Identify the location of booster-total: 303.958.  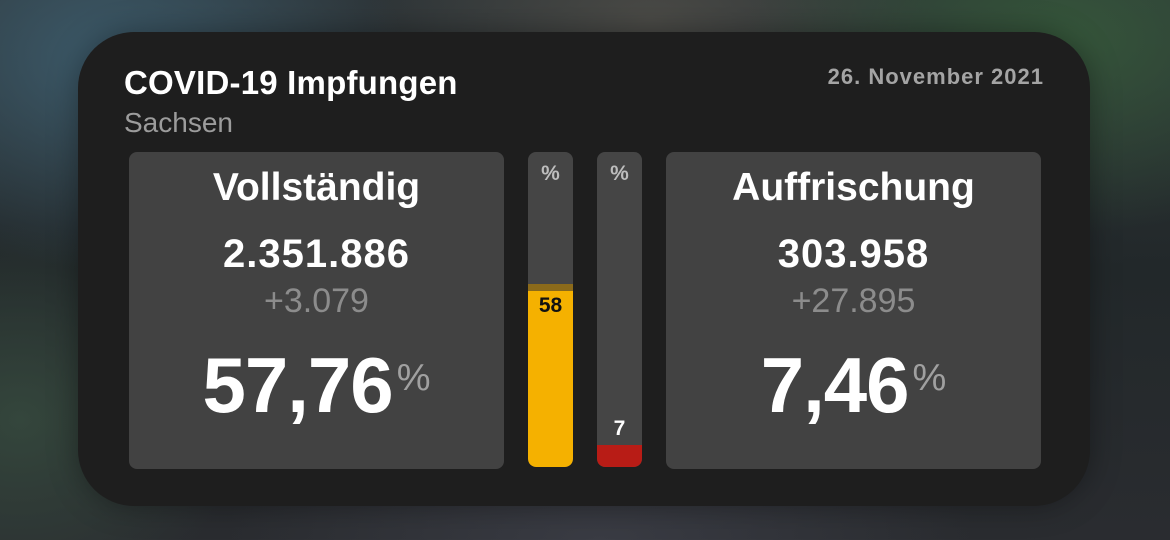
(853, 254).